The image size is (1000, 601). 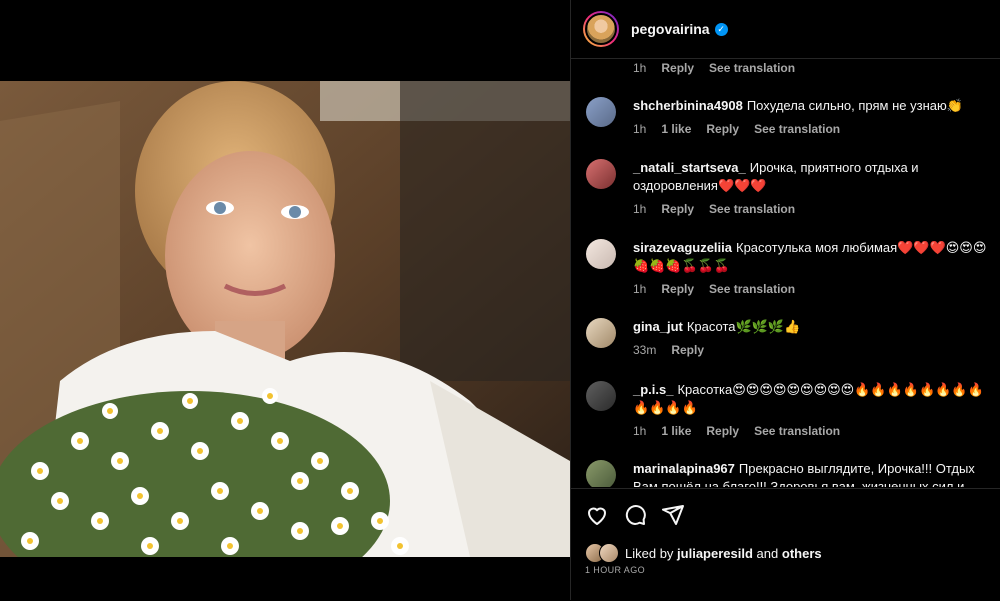 What do you see at coordinates (658, 326) in the screenshot?
I see `commenter-username: gina_jut` at bounding box center [658, 326].